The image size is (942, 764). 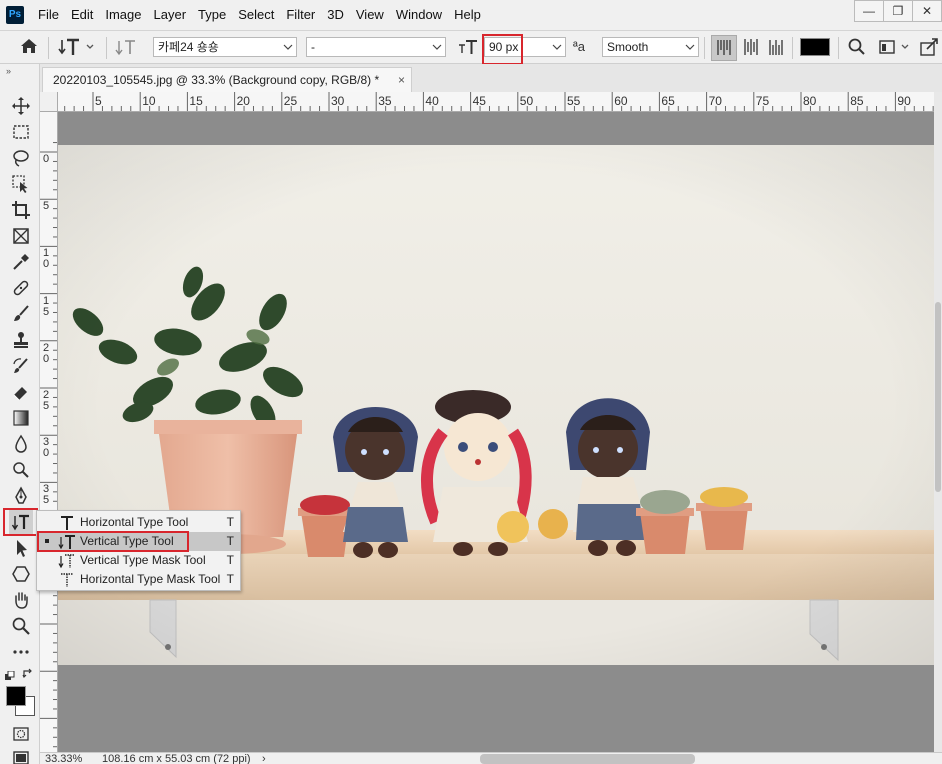 I want to click on vertical-type-tool-highlight, so click(x=113, y=541).